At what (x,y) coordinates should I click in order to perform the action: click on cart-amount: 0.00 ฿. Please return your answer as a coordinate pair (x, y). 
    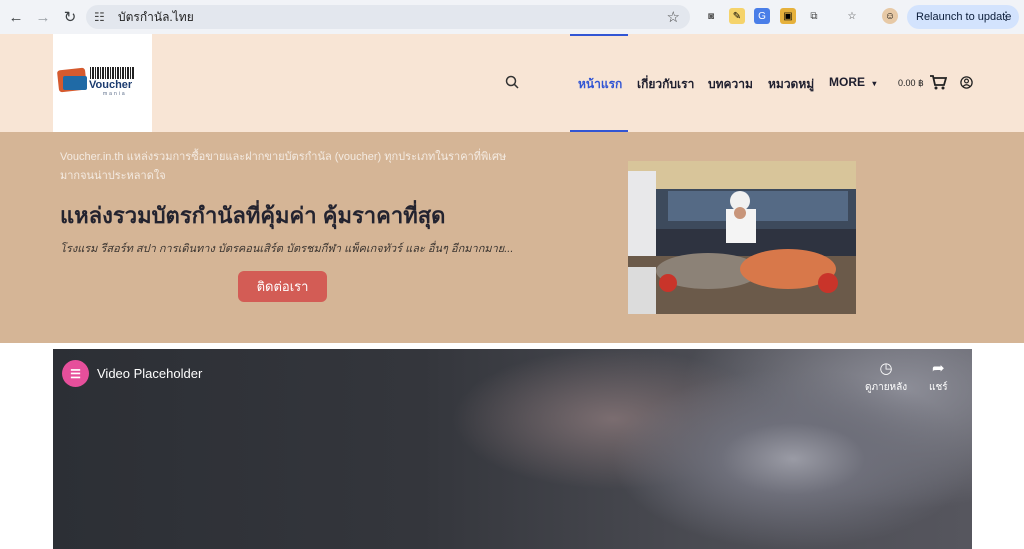
    Looking at the image, I should click on (911, 83).